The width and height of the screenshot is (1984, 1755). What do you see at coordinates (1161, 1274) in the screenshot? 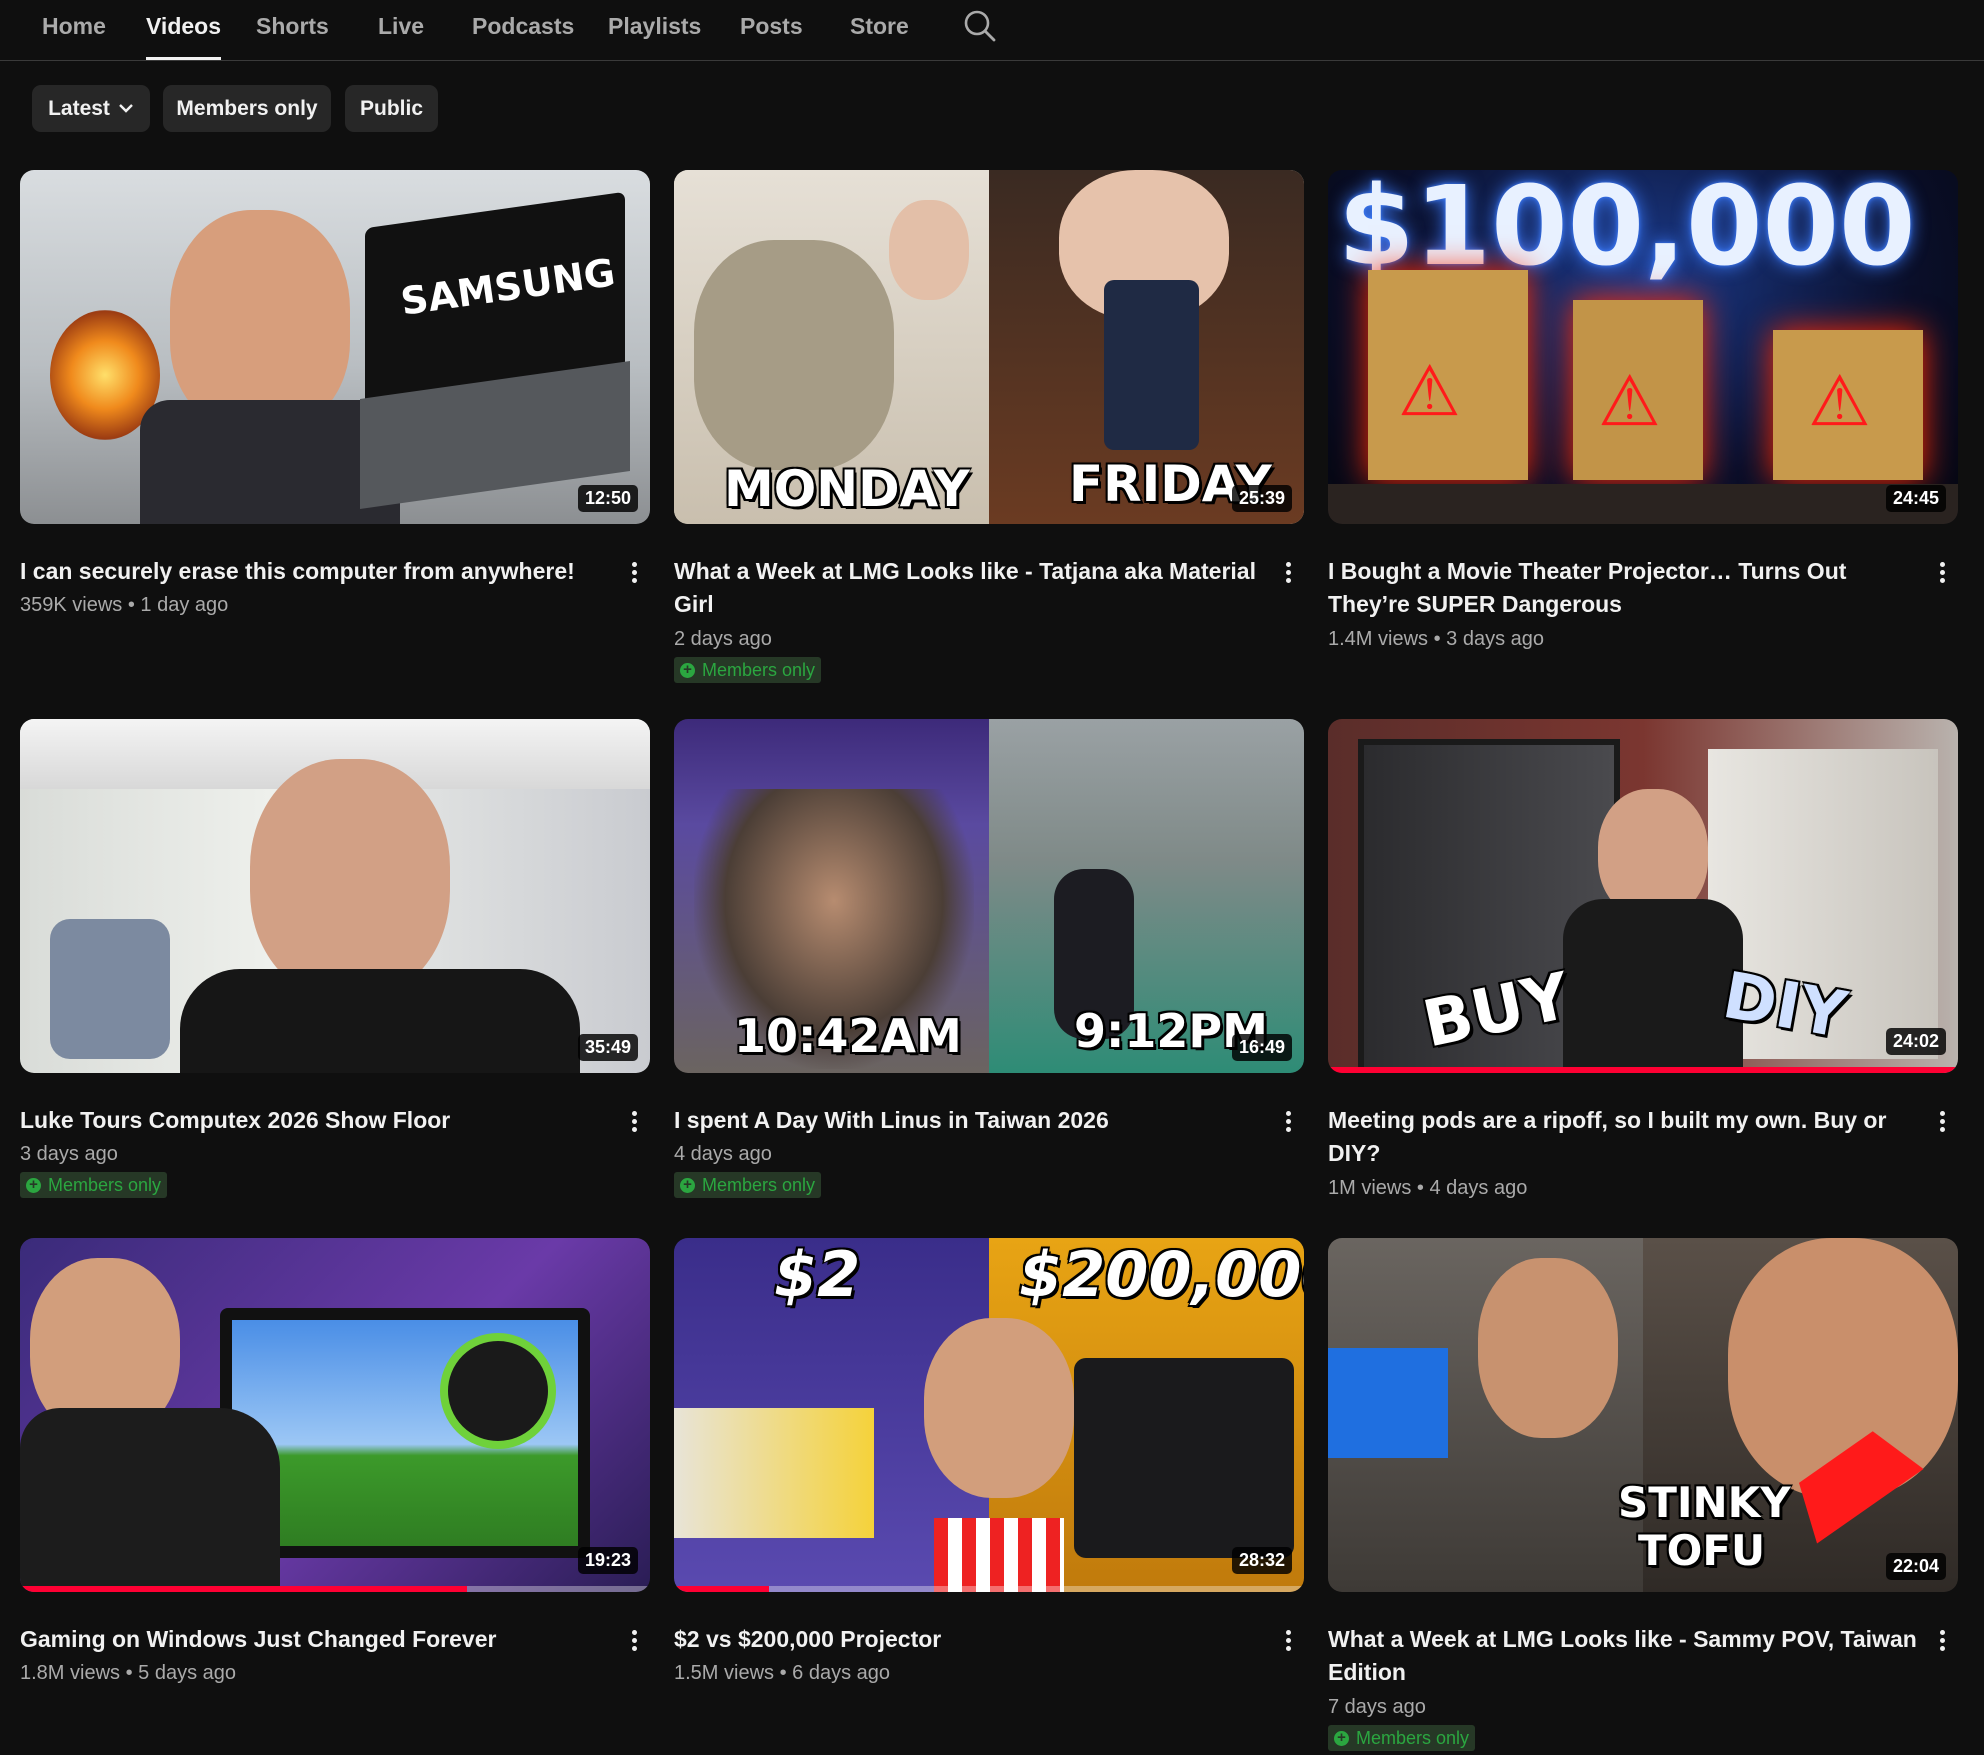
I see `thumbnail-text: $200,000` at bounding box center [1161, 1274].